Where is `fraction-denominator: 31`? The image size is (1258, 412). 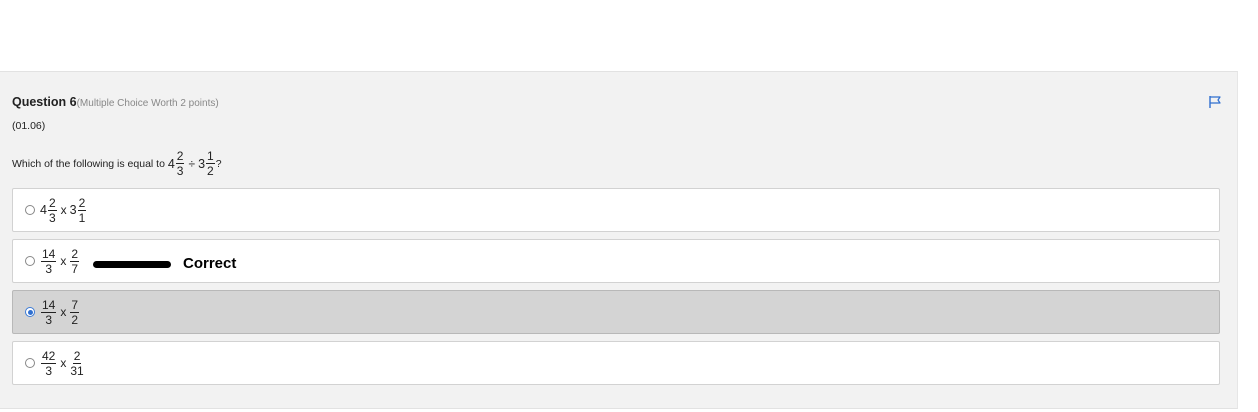
fraction-denominator: 31 is located at coordinates (77, 370).